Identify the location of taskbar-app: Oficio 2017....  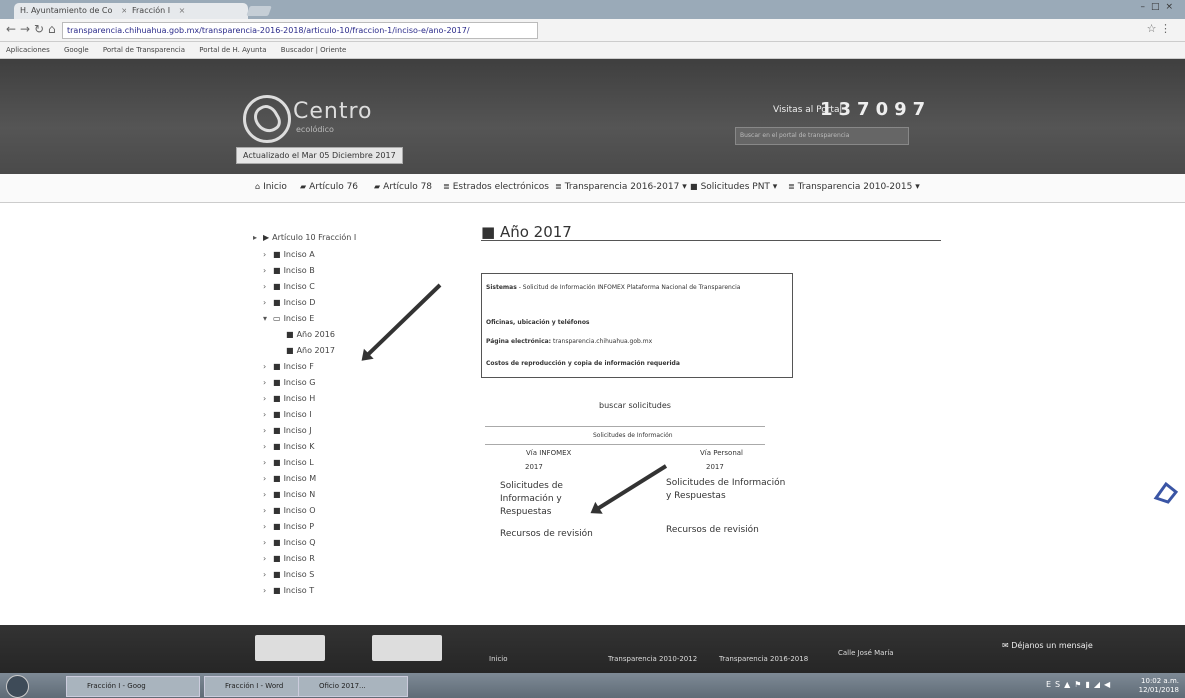
(353, 686).